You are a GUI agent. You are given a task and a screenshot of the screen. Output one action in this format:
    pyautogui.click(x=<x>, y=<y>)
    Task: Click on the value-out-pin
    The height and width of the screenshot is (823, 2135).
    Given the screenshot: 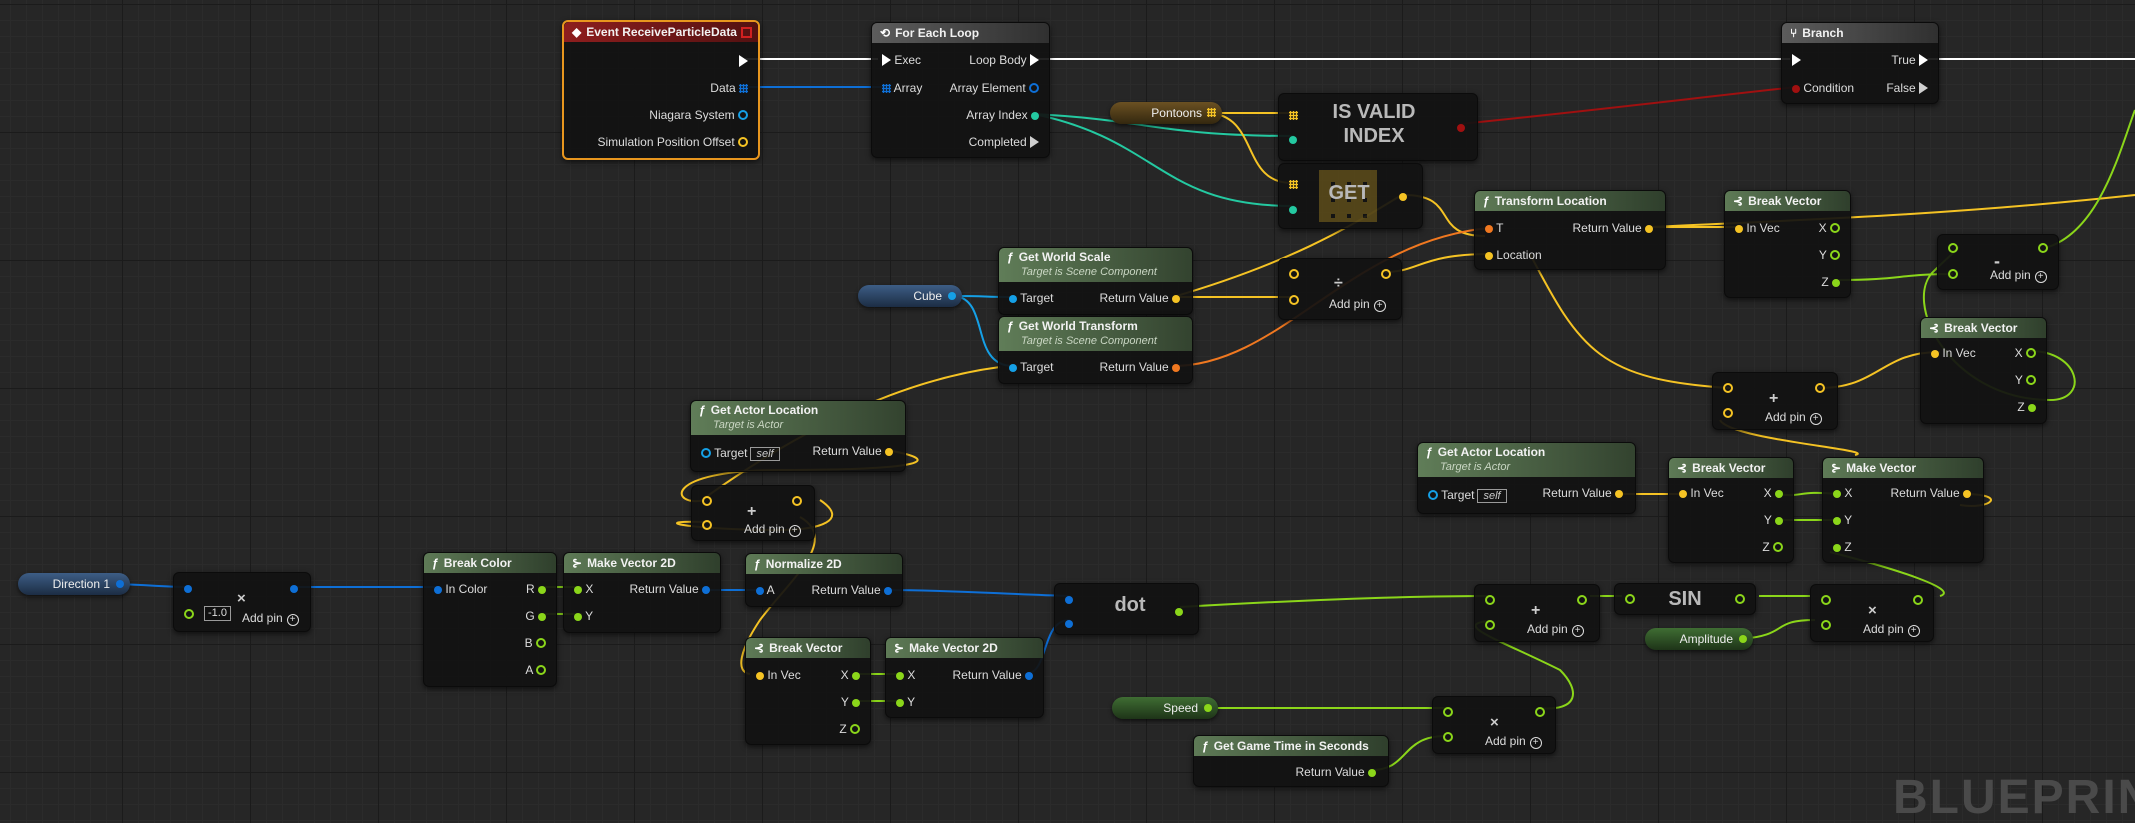 What is the action you would take?
    pyautogui.click(x=1403, y=196)
    